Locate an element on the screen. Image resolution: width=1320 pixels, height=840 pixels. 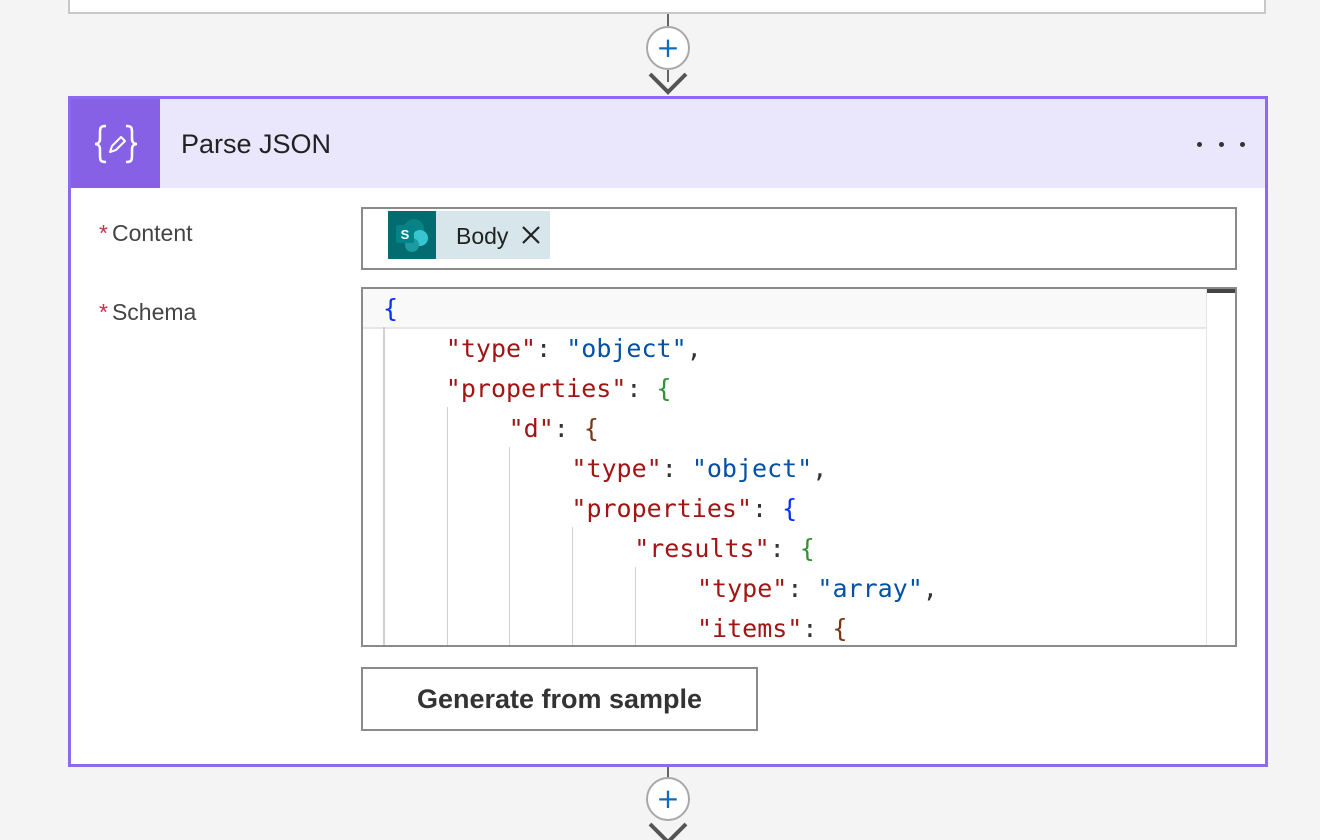
sharepoint-icon: S is located at coordinates (412, 235).